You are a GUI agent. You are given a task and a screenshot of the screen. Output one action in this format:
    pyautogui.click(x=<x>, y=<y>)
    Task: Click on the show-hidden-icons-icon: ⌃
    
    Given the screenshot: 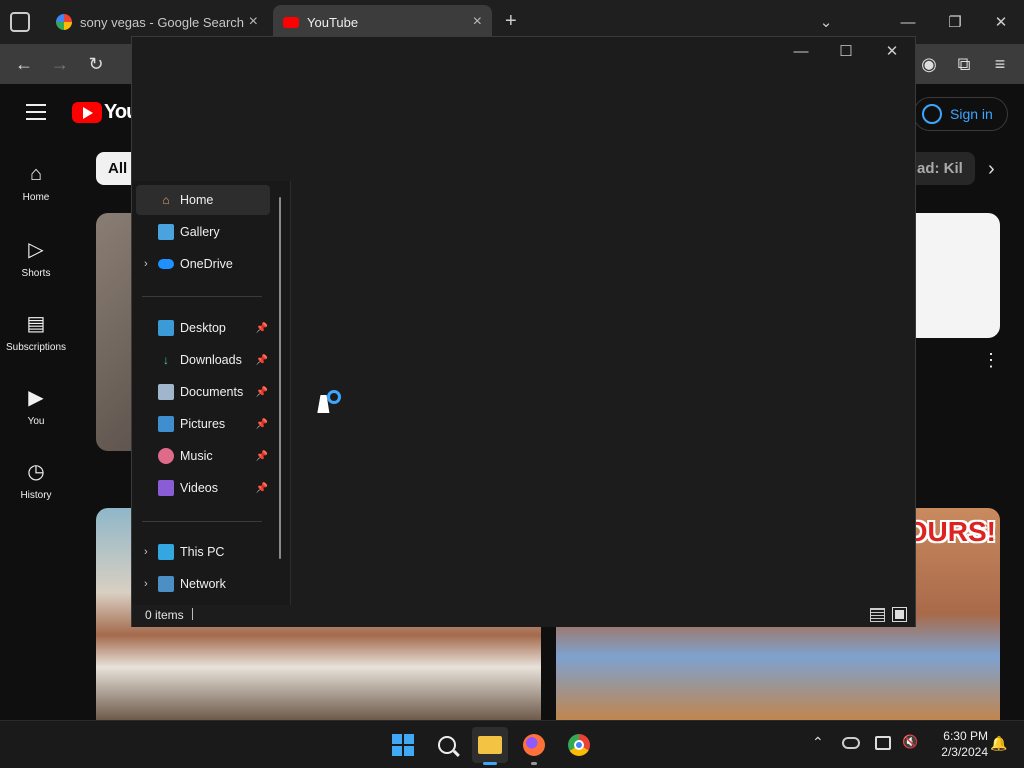 What is the action you would take?
    pyautogui.click(x=818, y=742)
    